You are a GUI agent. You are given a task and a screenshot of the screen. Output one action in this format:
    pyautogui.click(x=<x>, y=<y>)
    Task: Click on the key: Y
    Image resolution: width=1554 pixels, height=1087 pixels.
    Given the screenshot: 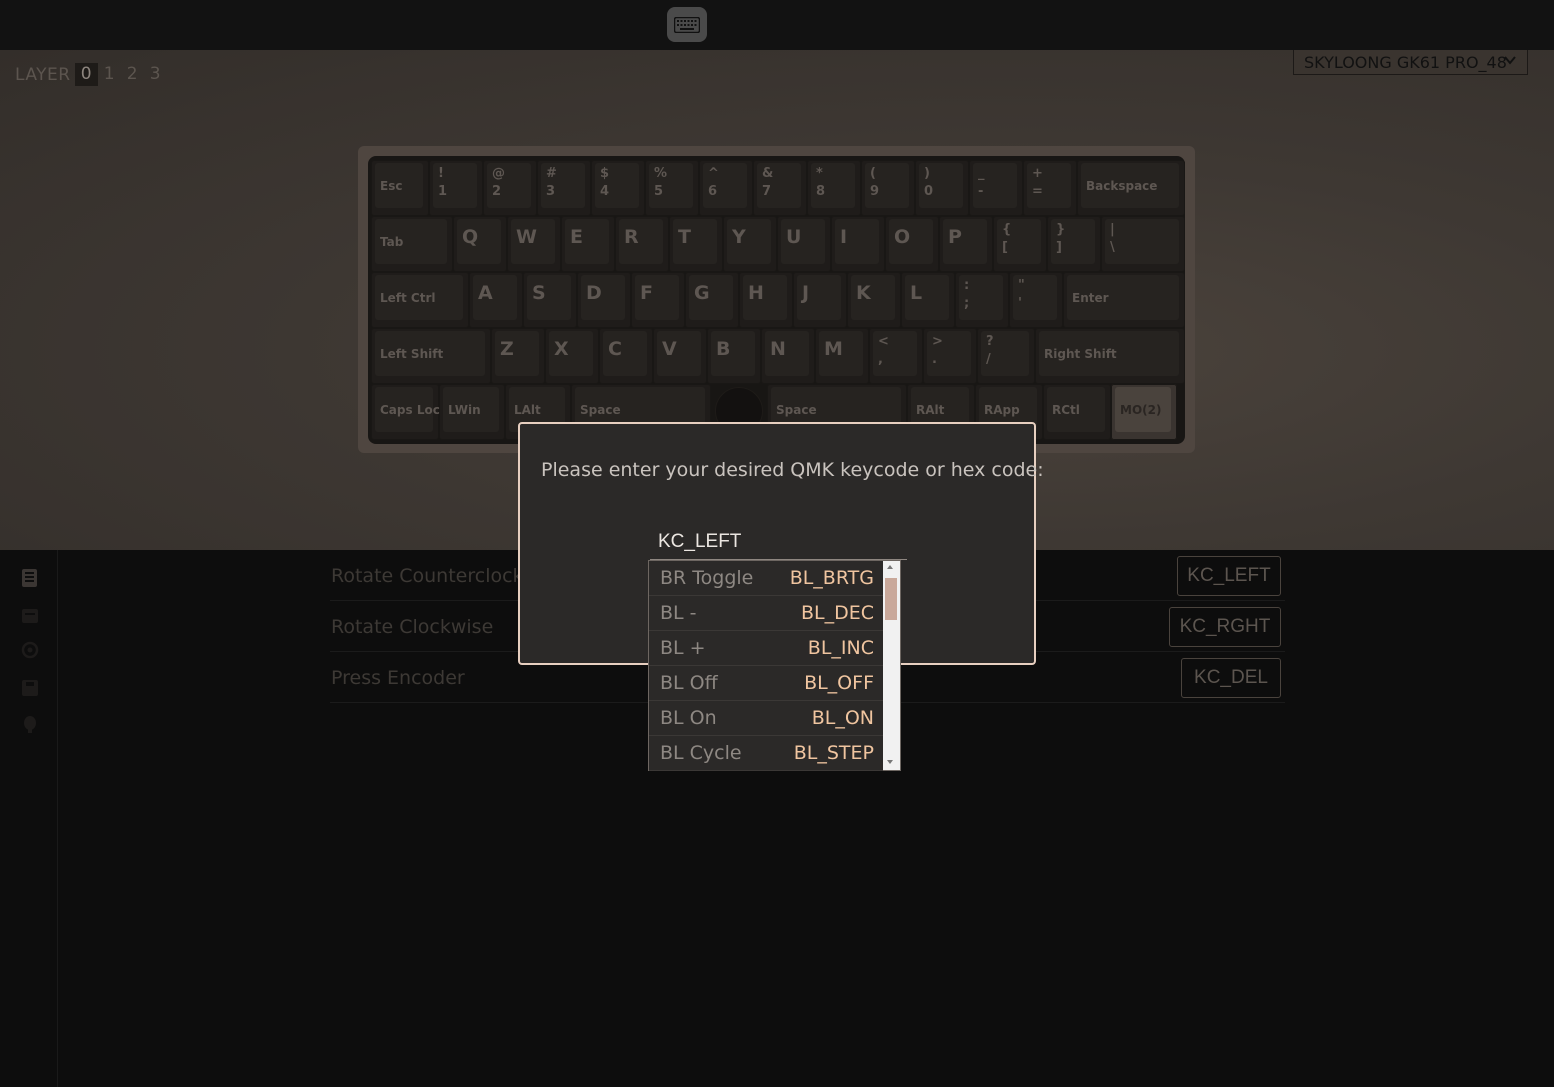 What is the action you would take?
    pyautogui.click(x=750, y=244)
    